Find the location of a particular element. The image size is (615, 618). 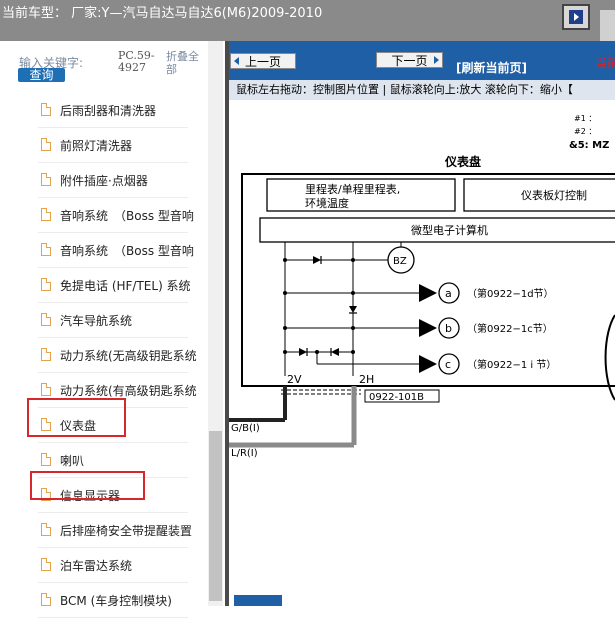

prev-page-label: 上一页 is located at coordinates (262, 62).